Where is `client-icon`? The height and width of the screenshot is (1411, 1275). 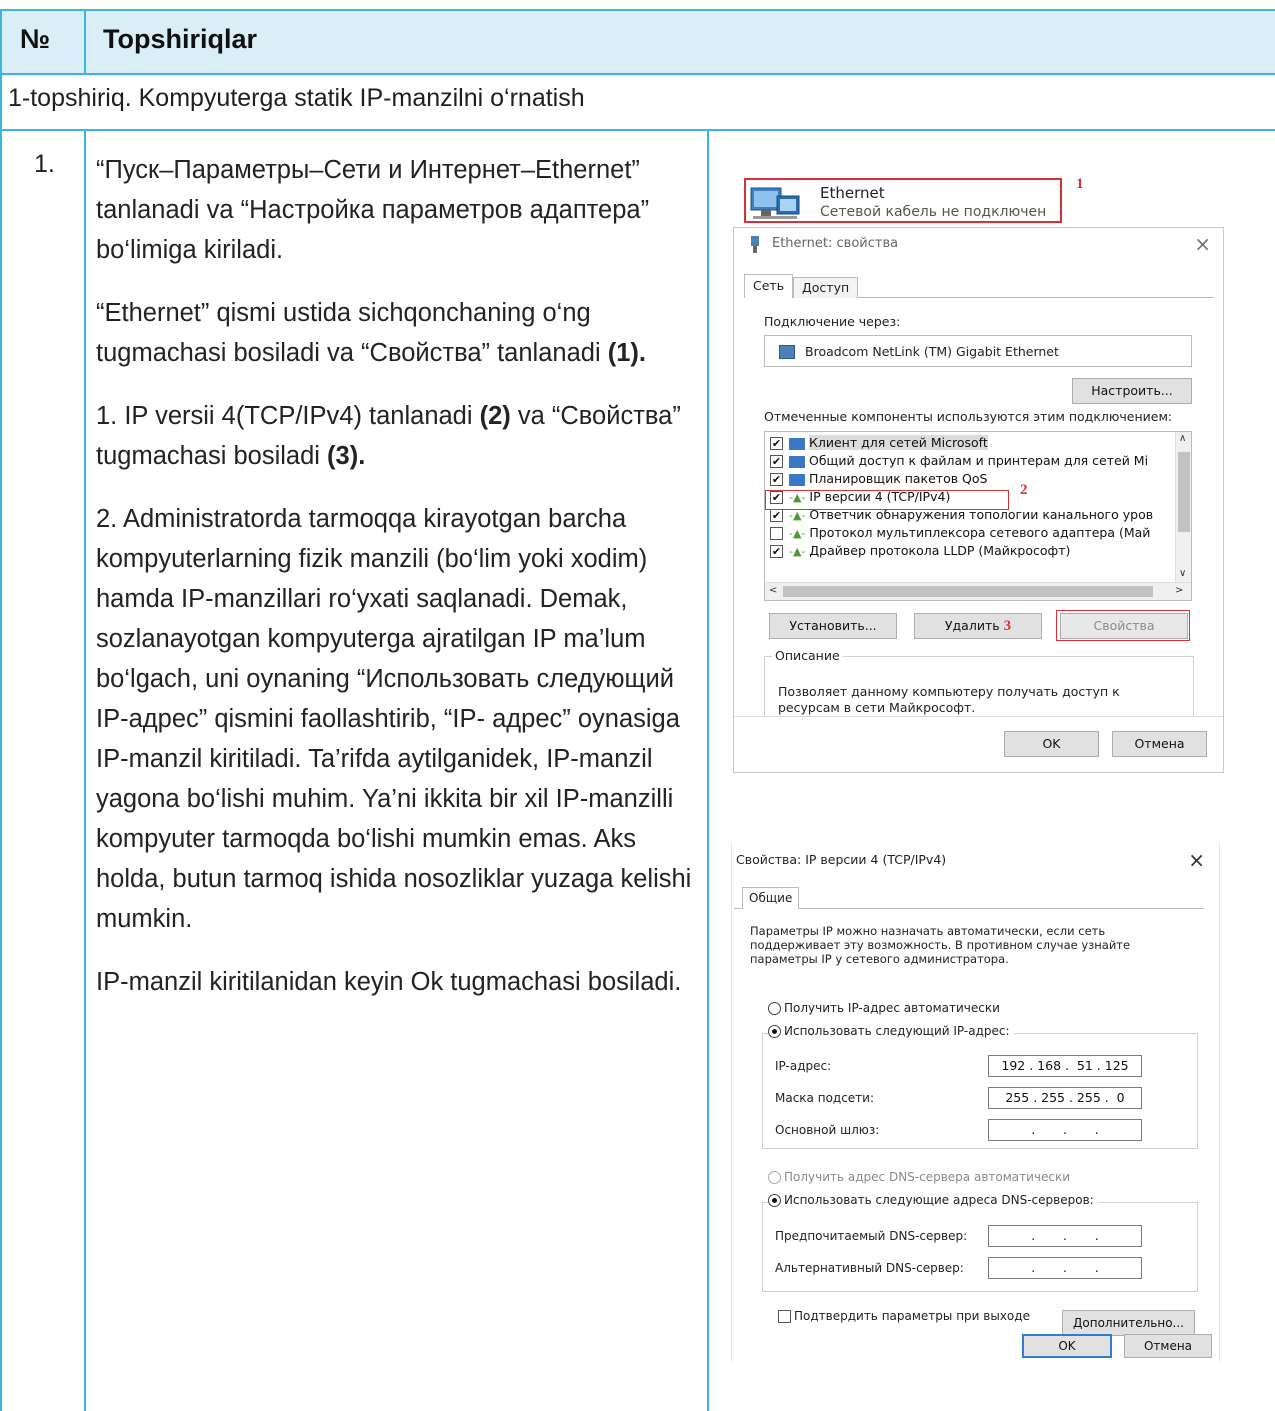 client-icon is located at coordinates (797, 443).